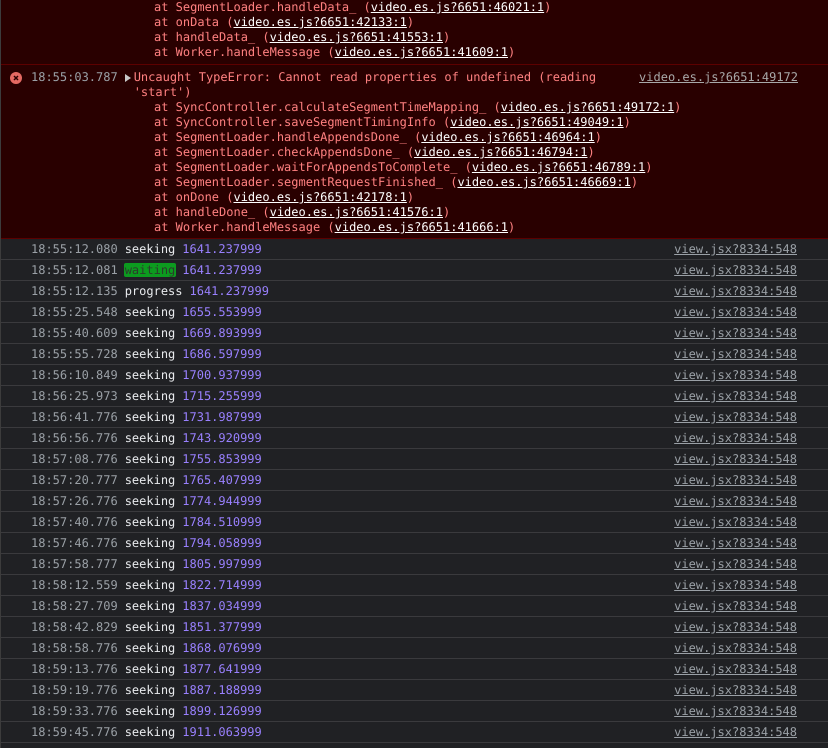 Image resolution: width=828 pixels, height=748 pixels. What do you see at coordinates (222, 669) in the screenshot?
I see `numeric-value: 1877.641999` at bounding box center [222, 669].